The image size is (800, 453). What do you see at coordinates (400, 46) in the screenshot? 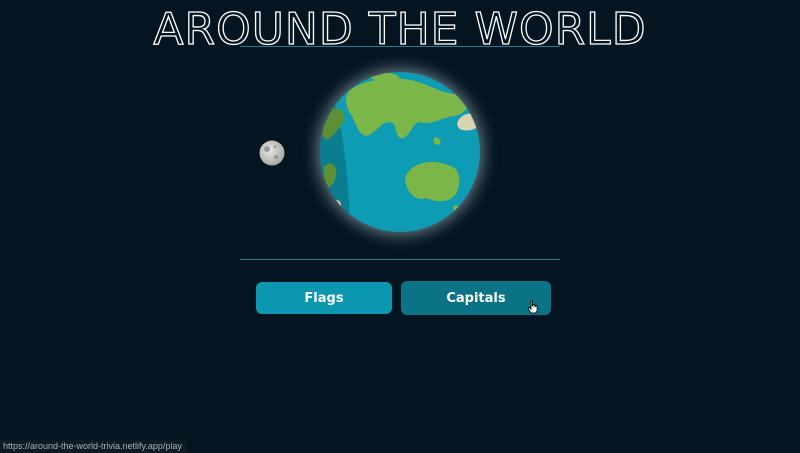
I see `title-underline` at bounding box center [400, 46].